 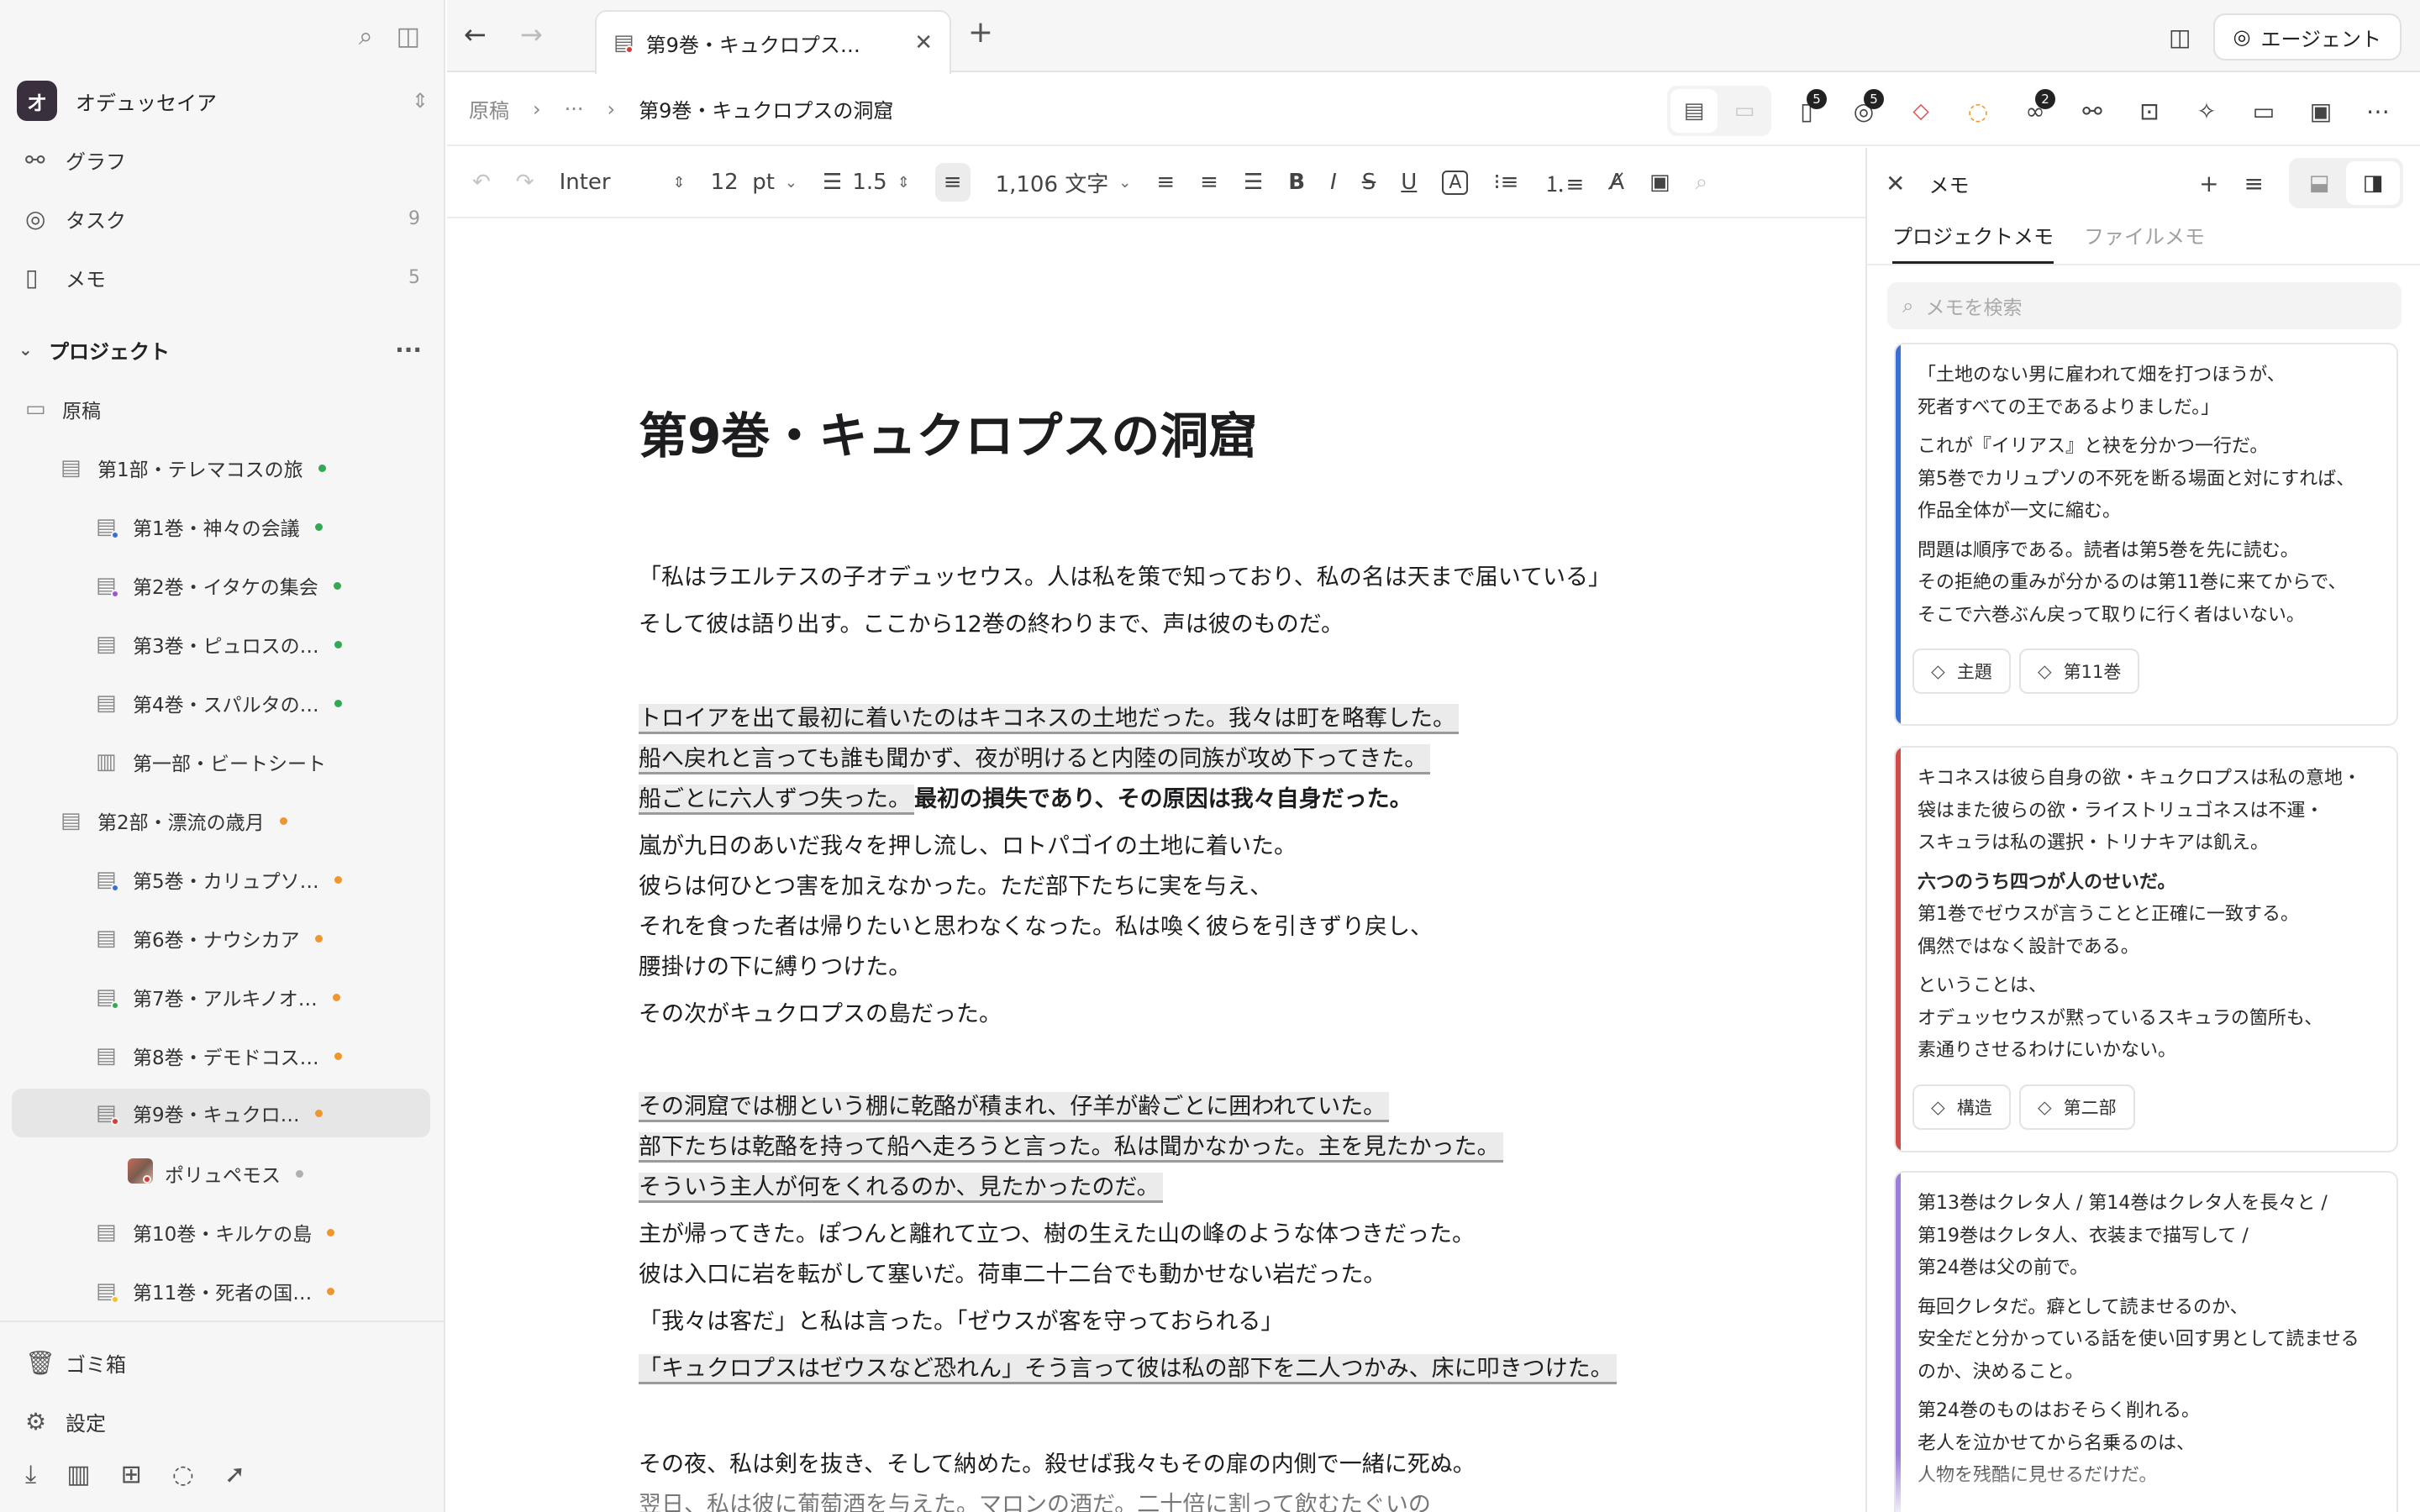 I want to click on tree-item: ポリュペモス, so click(x=275, y=1173).